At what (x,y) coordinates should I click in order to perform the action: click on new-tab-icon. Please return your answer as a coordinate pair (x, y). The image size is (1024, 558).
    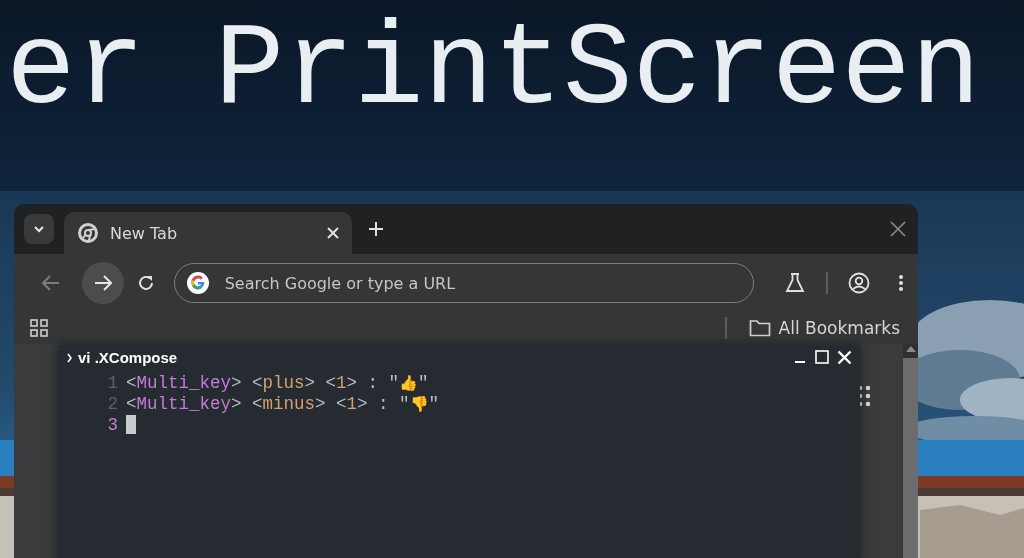
    Looking at the image, I should click on (376, 229).